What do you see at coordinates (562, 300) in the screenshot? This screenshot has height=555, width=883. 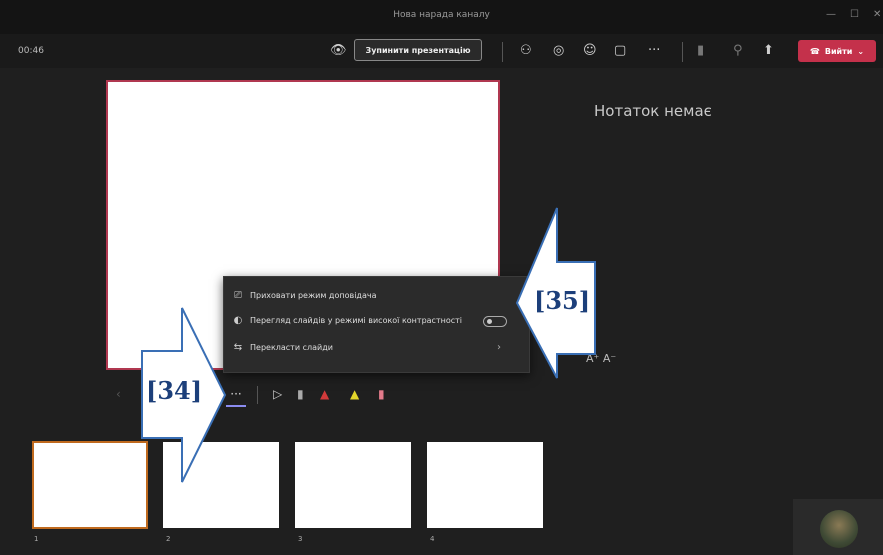 I see `callout-label-35: [35]` at bounding box center [562, 300].